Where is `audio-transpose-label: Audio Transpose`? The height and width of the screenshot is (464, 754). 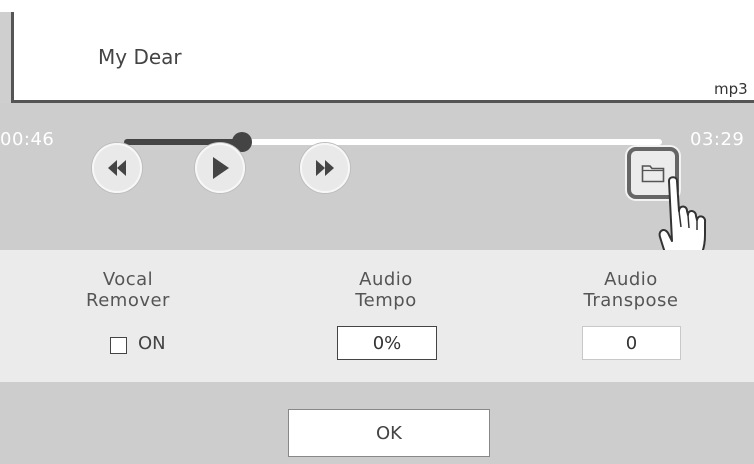 audio-transpose-label: Audio Transpose is located at coordinates (631, 290).